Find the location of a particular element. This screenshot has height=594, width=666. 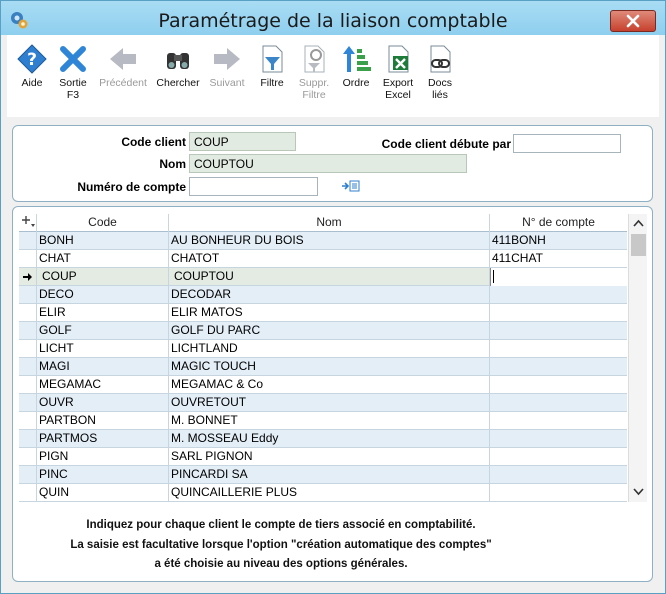

cell-nom: PINCARDI SA is located at coordinates (329, 475).